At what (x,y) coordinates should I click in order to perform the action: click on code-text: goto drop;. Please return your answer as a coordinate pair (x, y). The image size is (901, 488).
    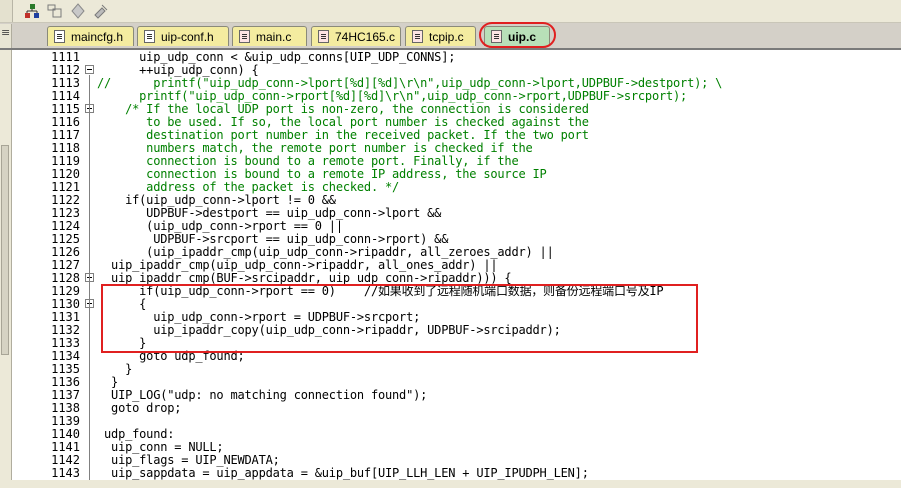
    Looking at the image, I should click on (139, 408).